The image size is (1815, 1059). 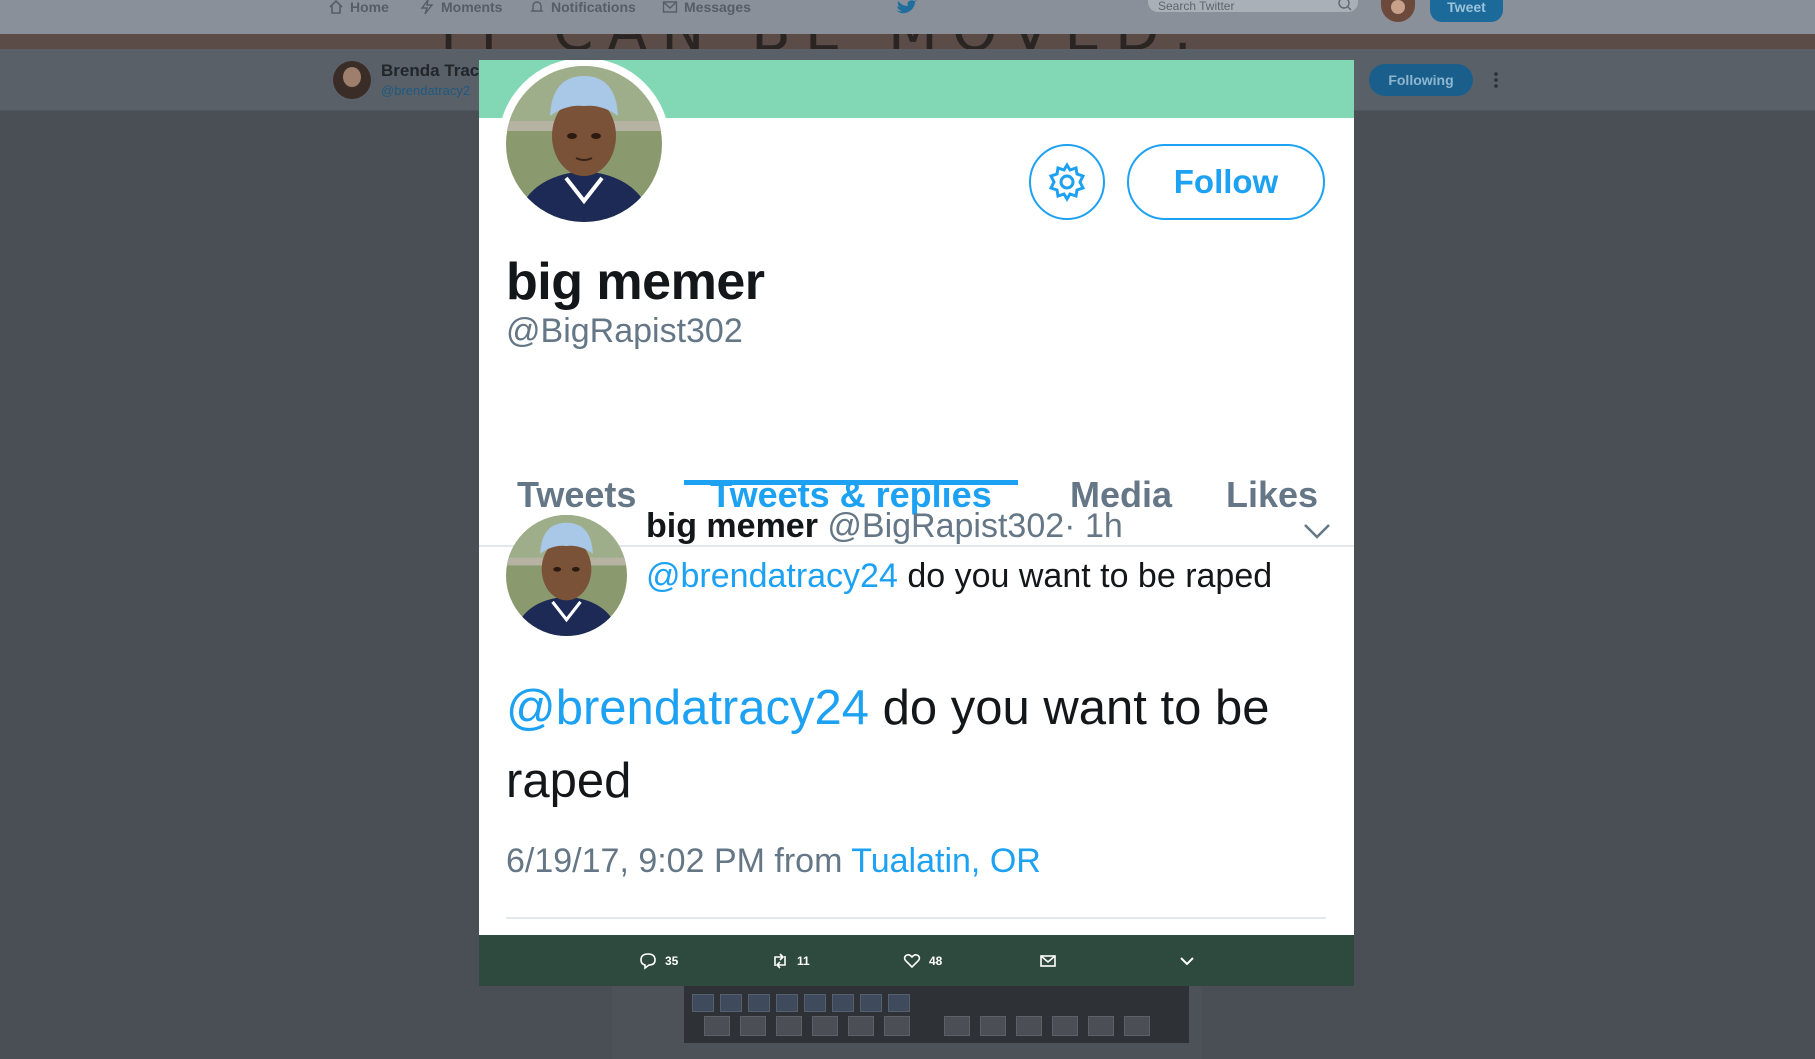 I want to click on detail-mention: @brendatracy24, so click(x=688, y=708).